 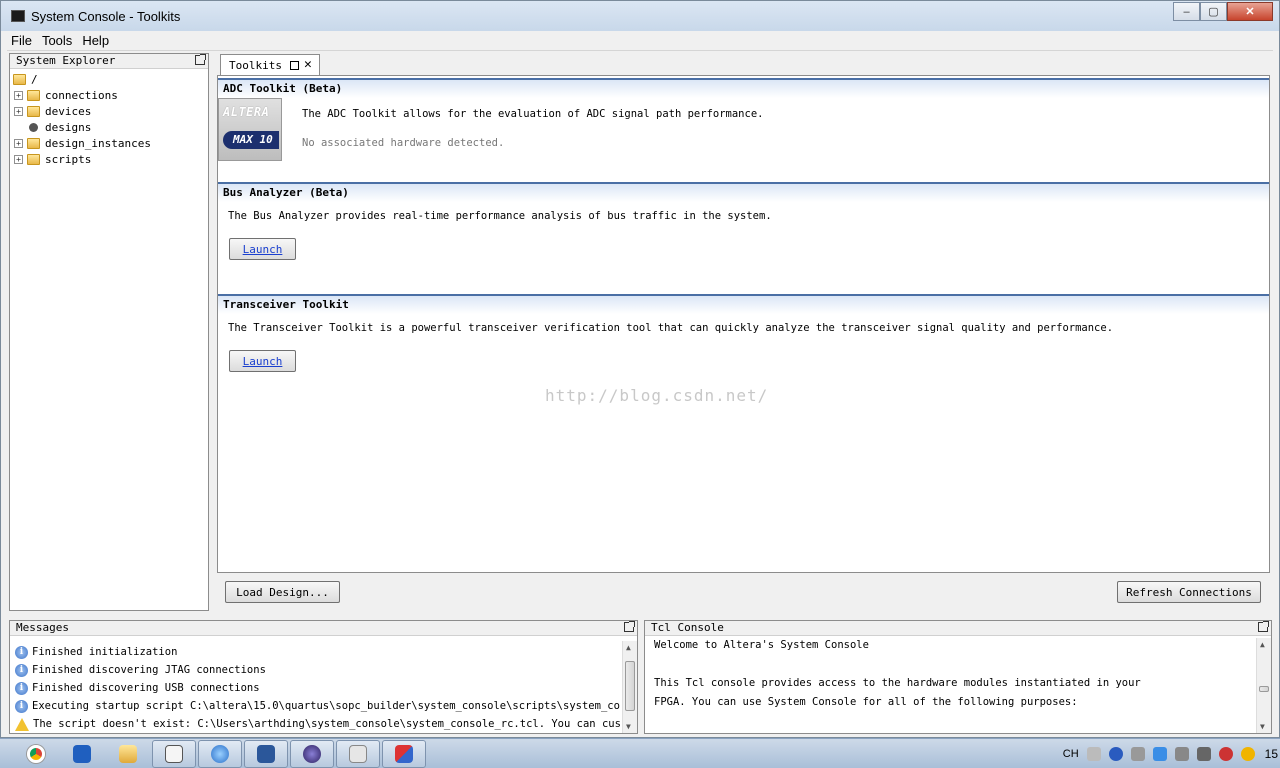 I want to click on close-button: ✕, so click(x=1250, y=11).